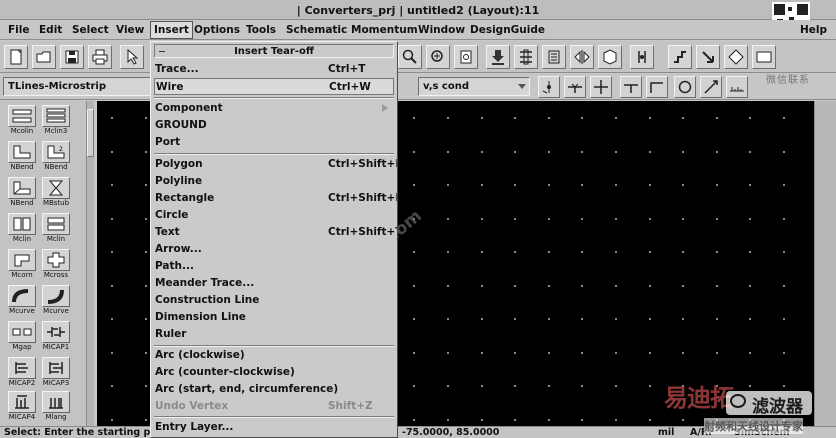  Describe the element at coordinates (275, 198) in the screenshot. I see `insert-menu-item-rectangle: Rectangle Ctrl+Shift+R` at that location.